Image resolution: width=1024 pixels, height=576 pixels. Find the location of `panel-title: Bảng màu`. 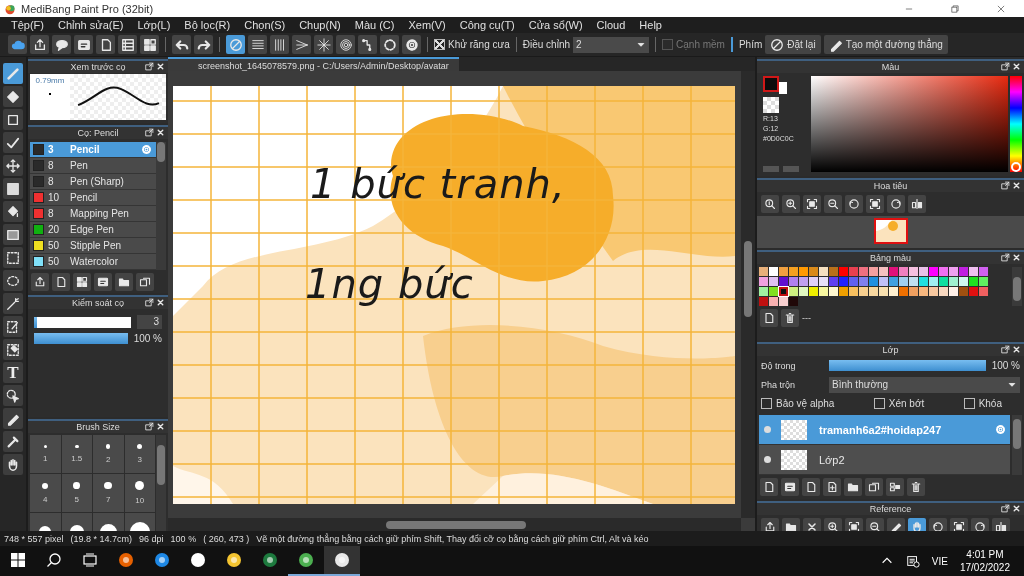

panel-title: Bảng màu is located at coordinates (890, 258).